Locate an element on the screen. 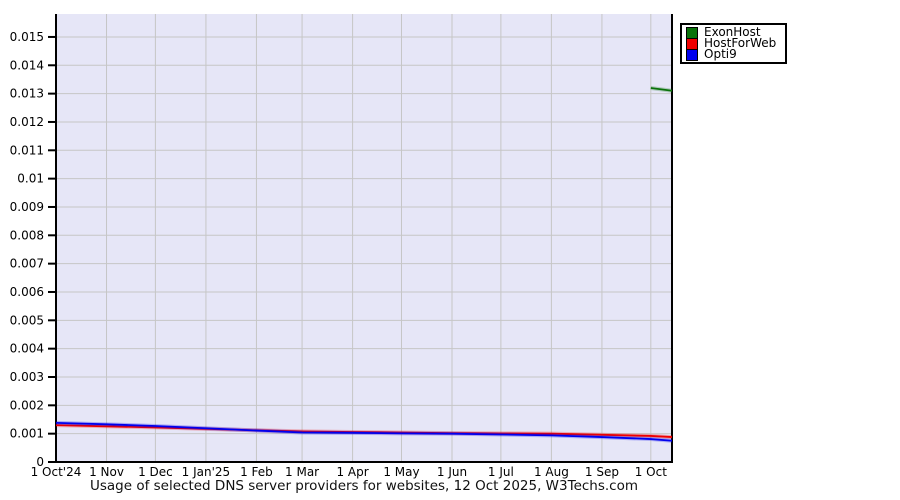 This screenshot has height=500, width=900. y-tick-label: 0.005 is located at coordinates (27, 320).